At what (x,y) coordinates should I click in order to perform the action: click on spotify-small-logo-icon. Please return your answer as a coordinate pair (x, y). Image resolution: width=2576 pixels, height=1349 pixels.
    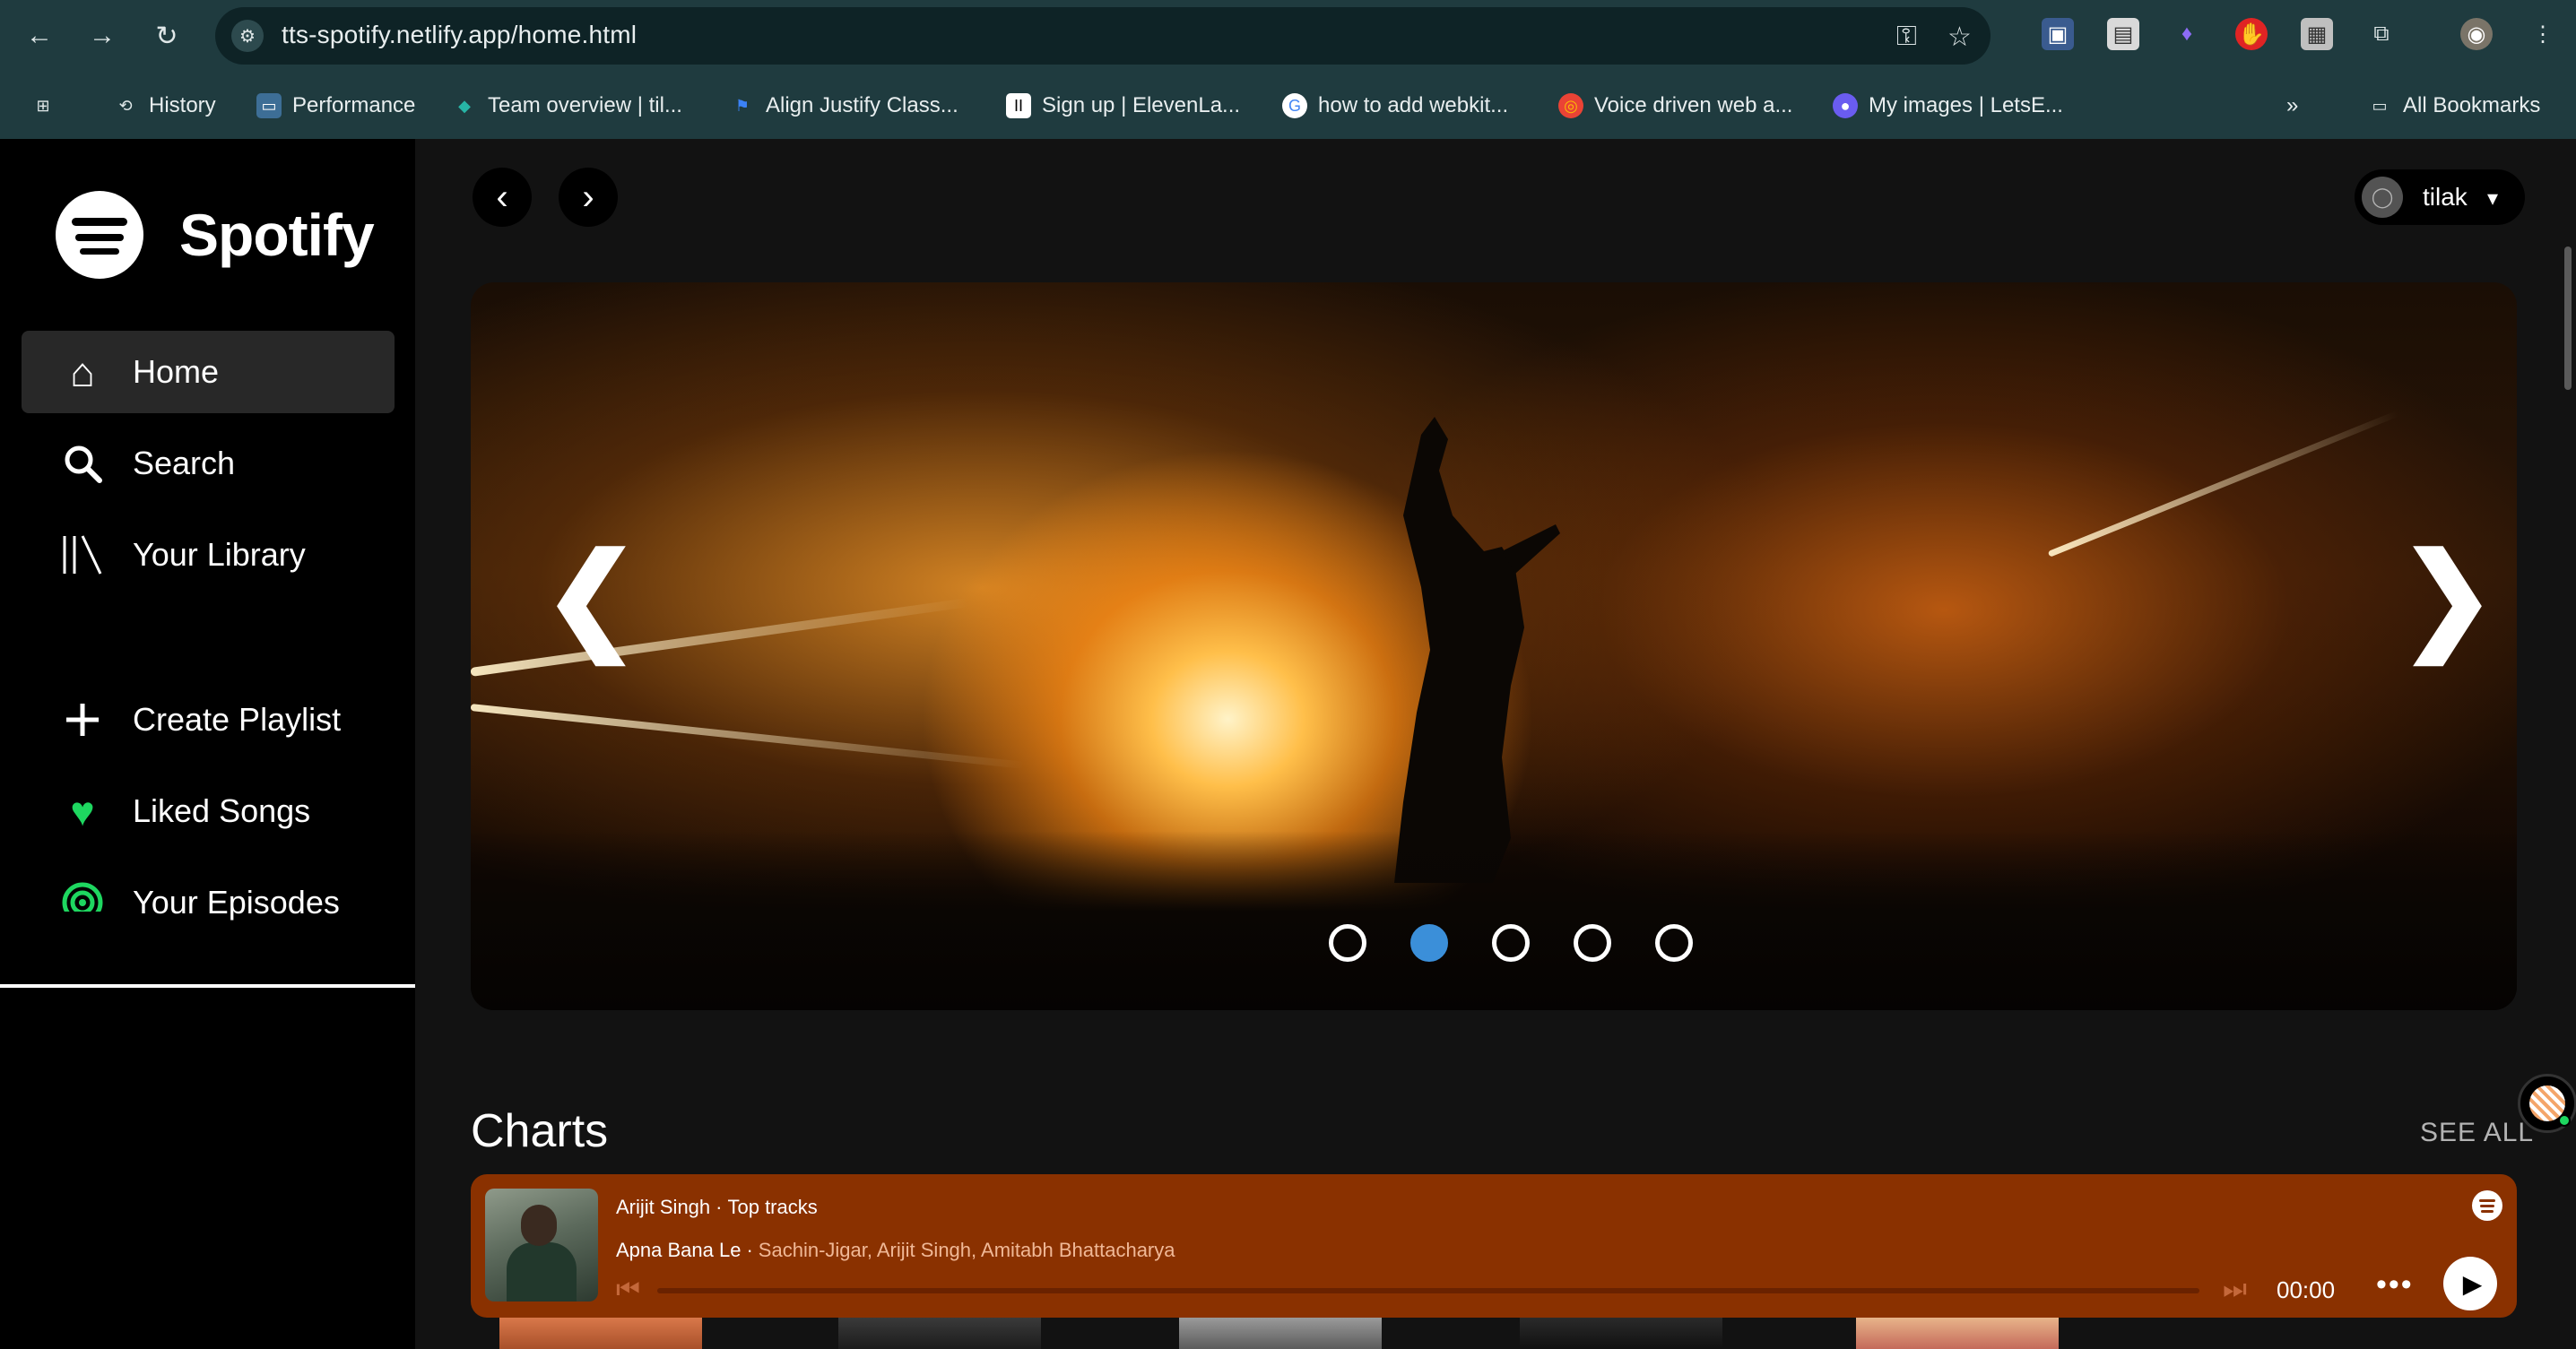
    Looking at the image, I should click on (2487, 1206).